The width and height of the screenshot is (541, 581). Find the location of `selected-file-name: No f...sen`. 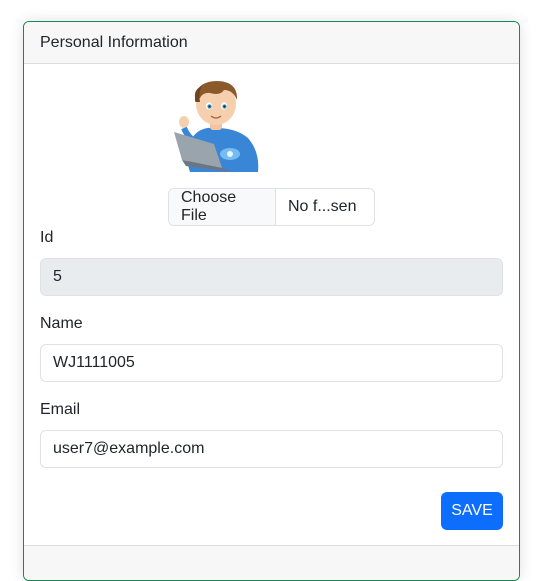

selected-file-name: No f...sen is located at coordinates (322, 206).